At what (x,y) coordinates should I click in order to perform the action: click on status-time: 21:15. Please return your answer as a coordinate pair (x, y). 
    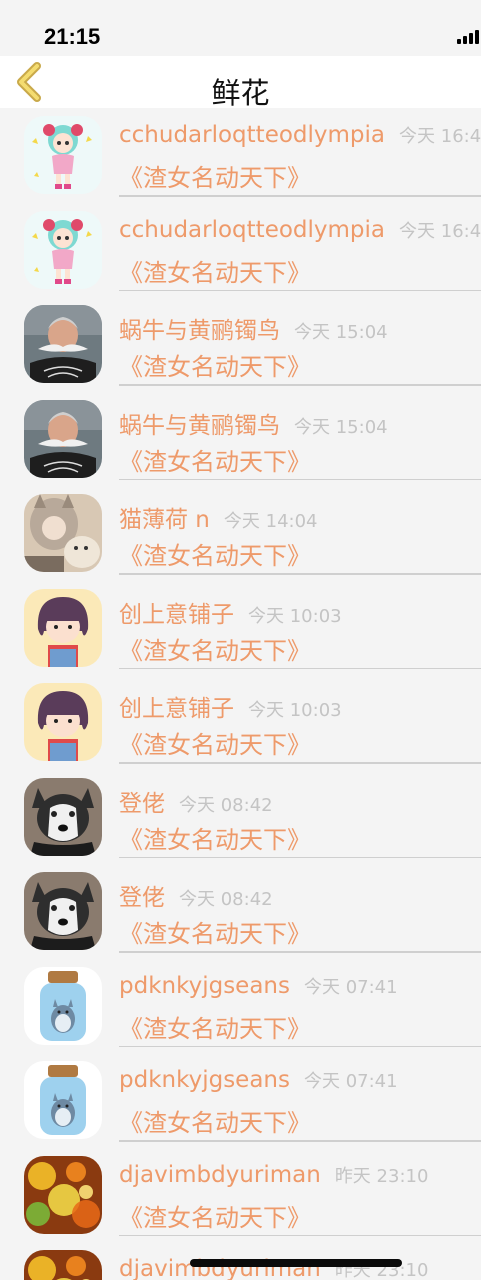
    Looking at the image, I should click on (72, 36).